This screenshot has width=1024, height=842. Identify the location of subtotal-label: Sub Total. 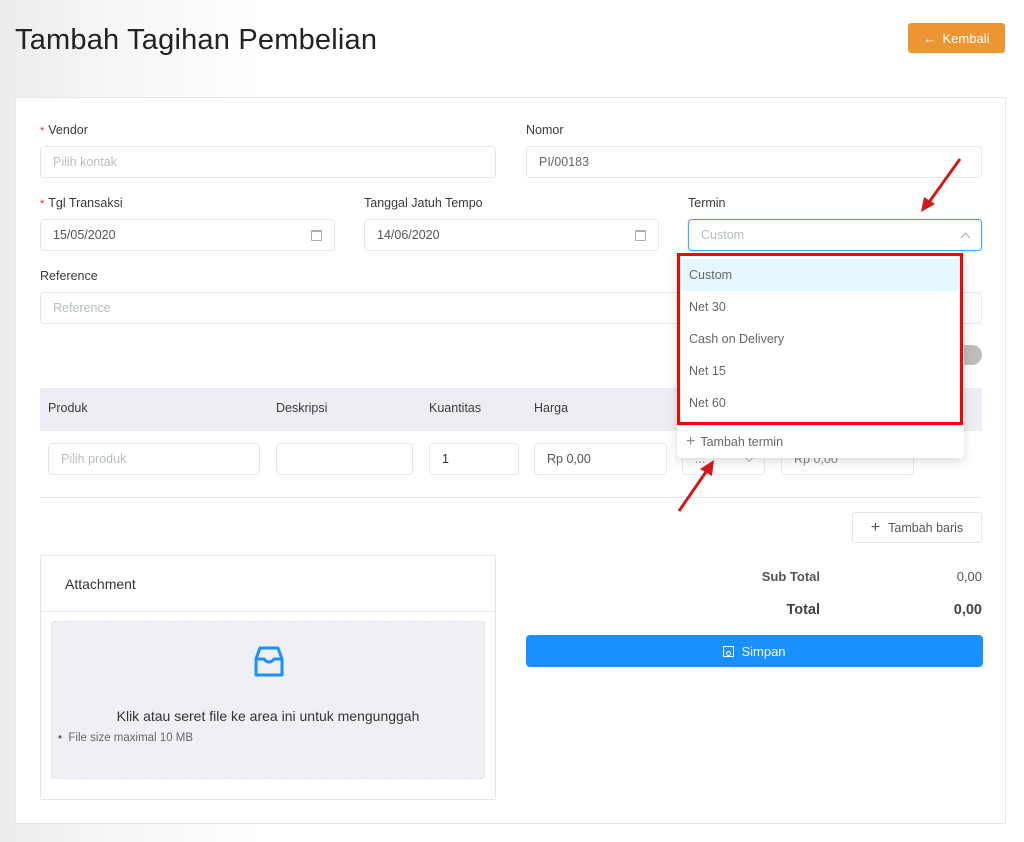
(790, 576).